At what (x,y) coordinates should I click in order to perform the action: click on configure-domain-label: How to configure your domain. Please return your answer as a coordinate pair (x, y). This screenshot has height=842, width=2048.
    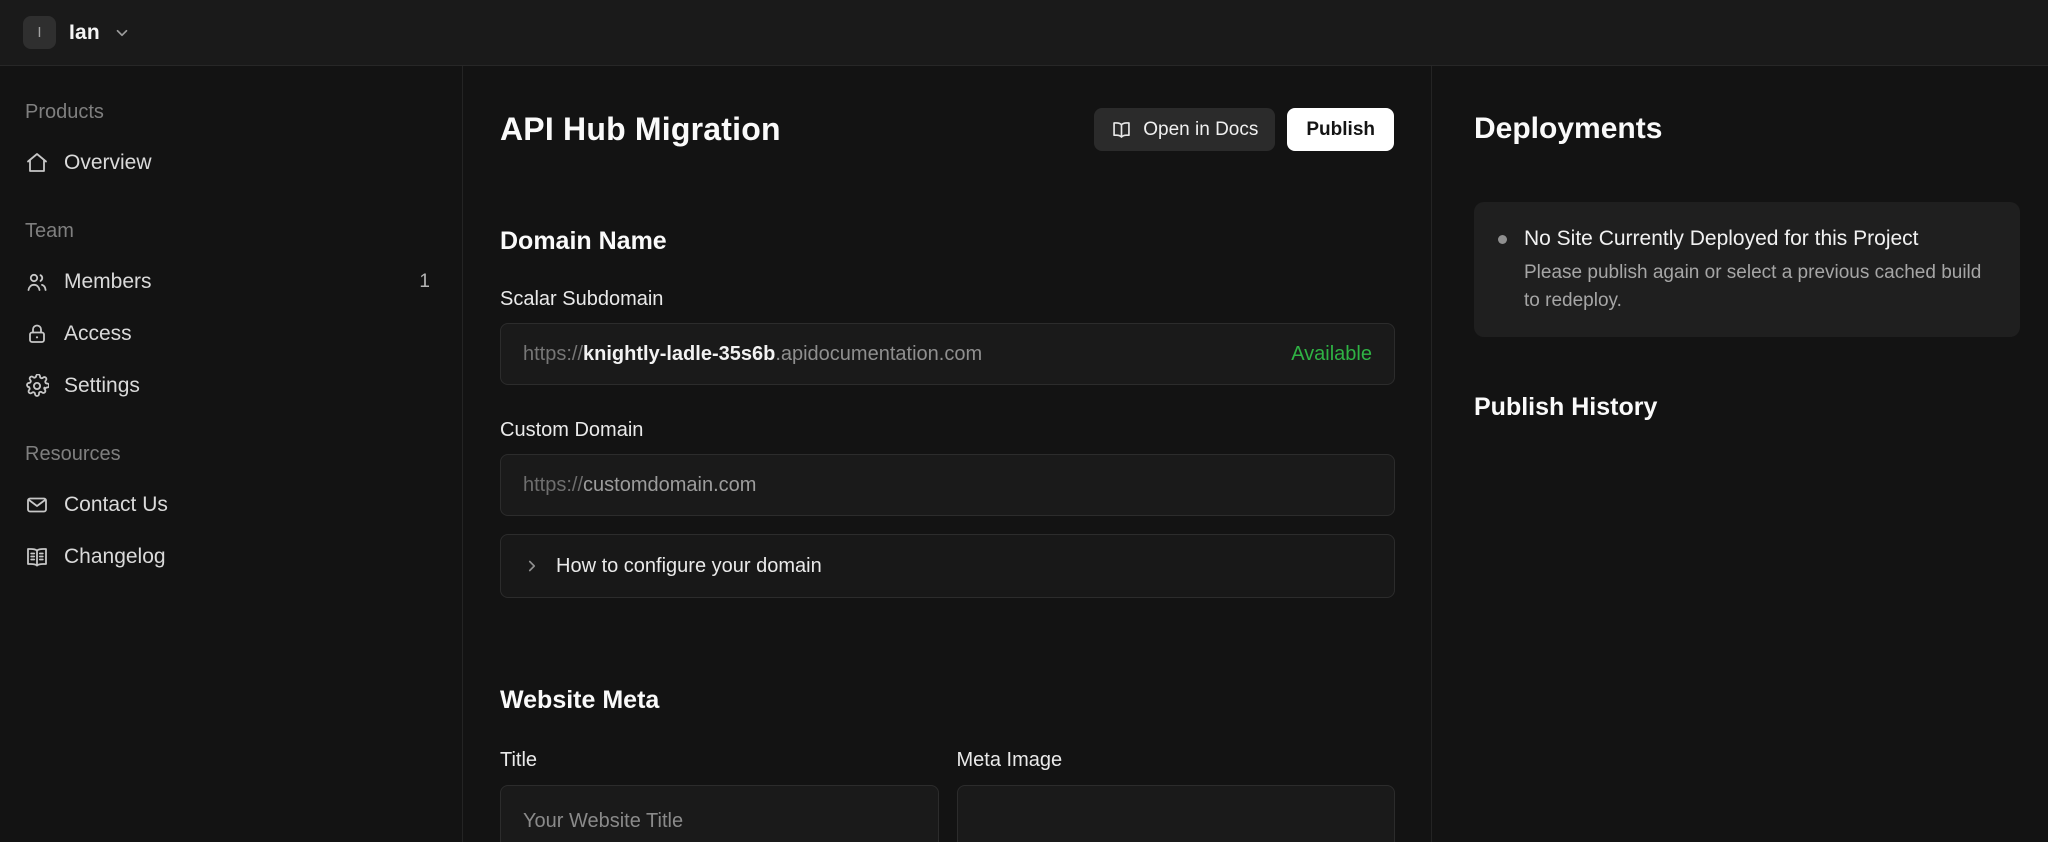
    Looking at the image, I should click on (689, 565).